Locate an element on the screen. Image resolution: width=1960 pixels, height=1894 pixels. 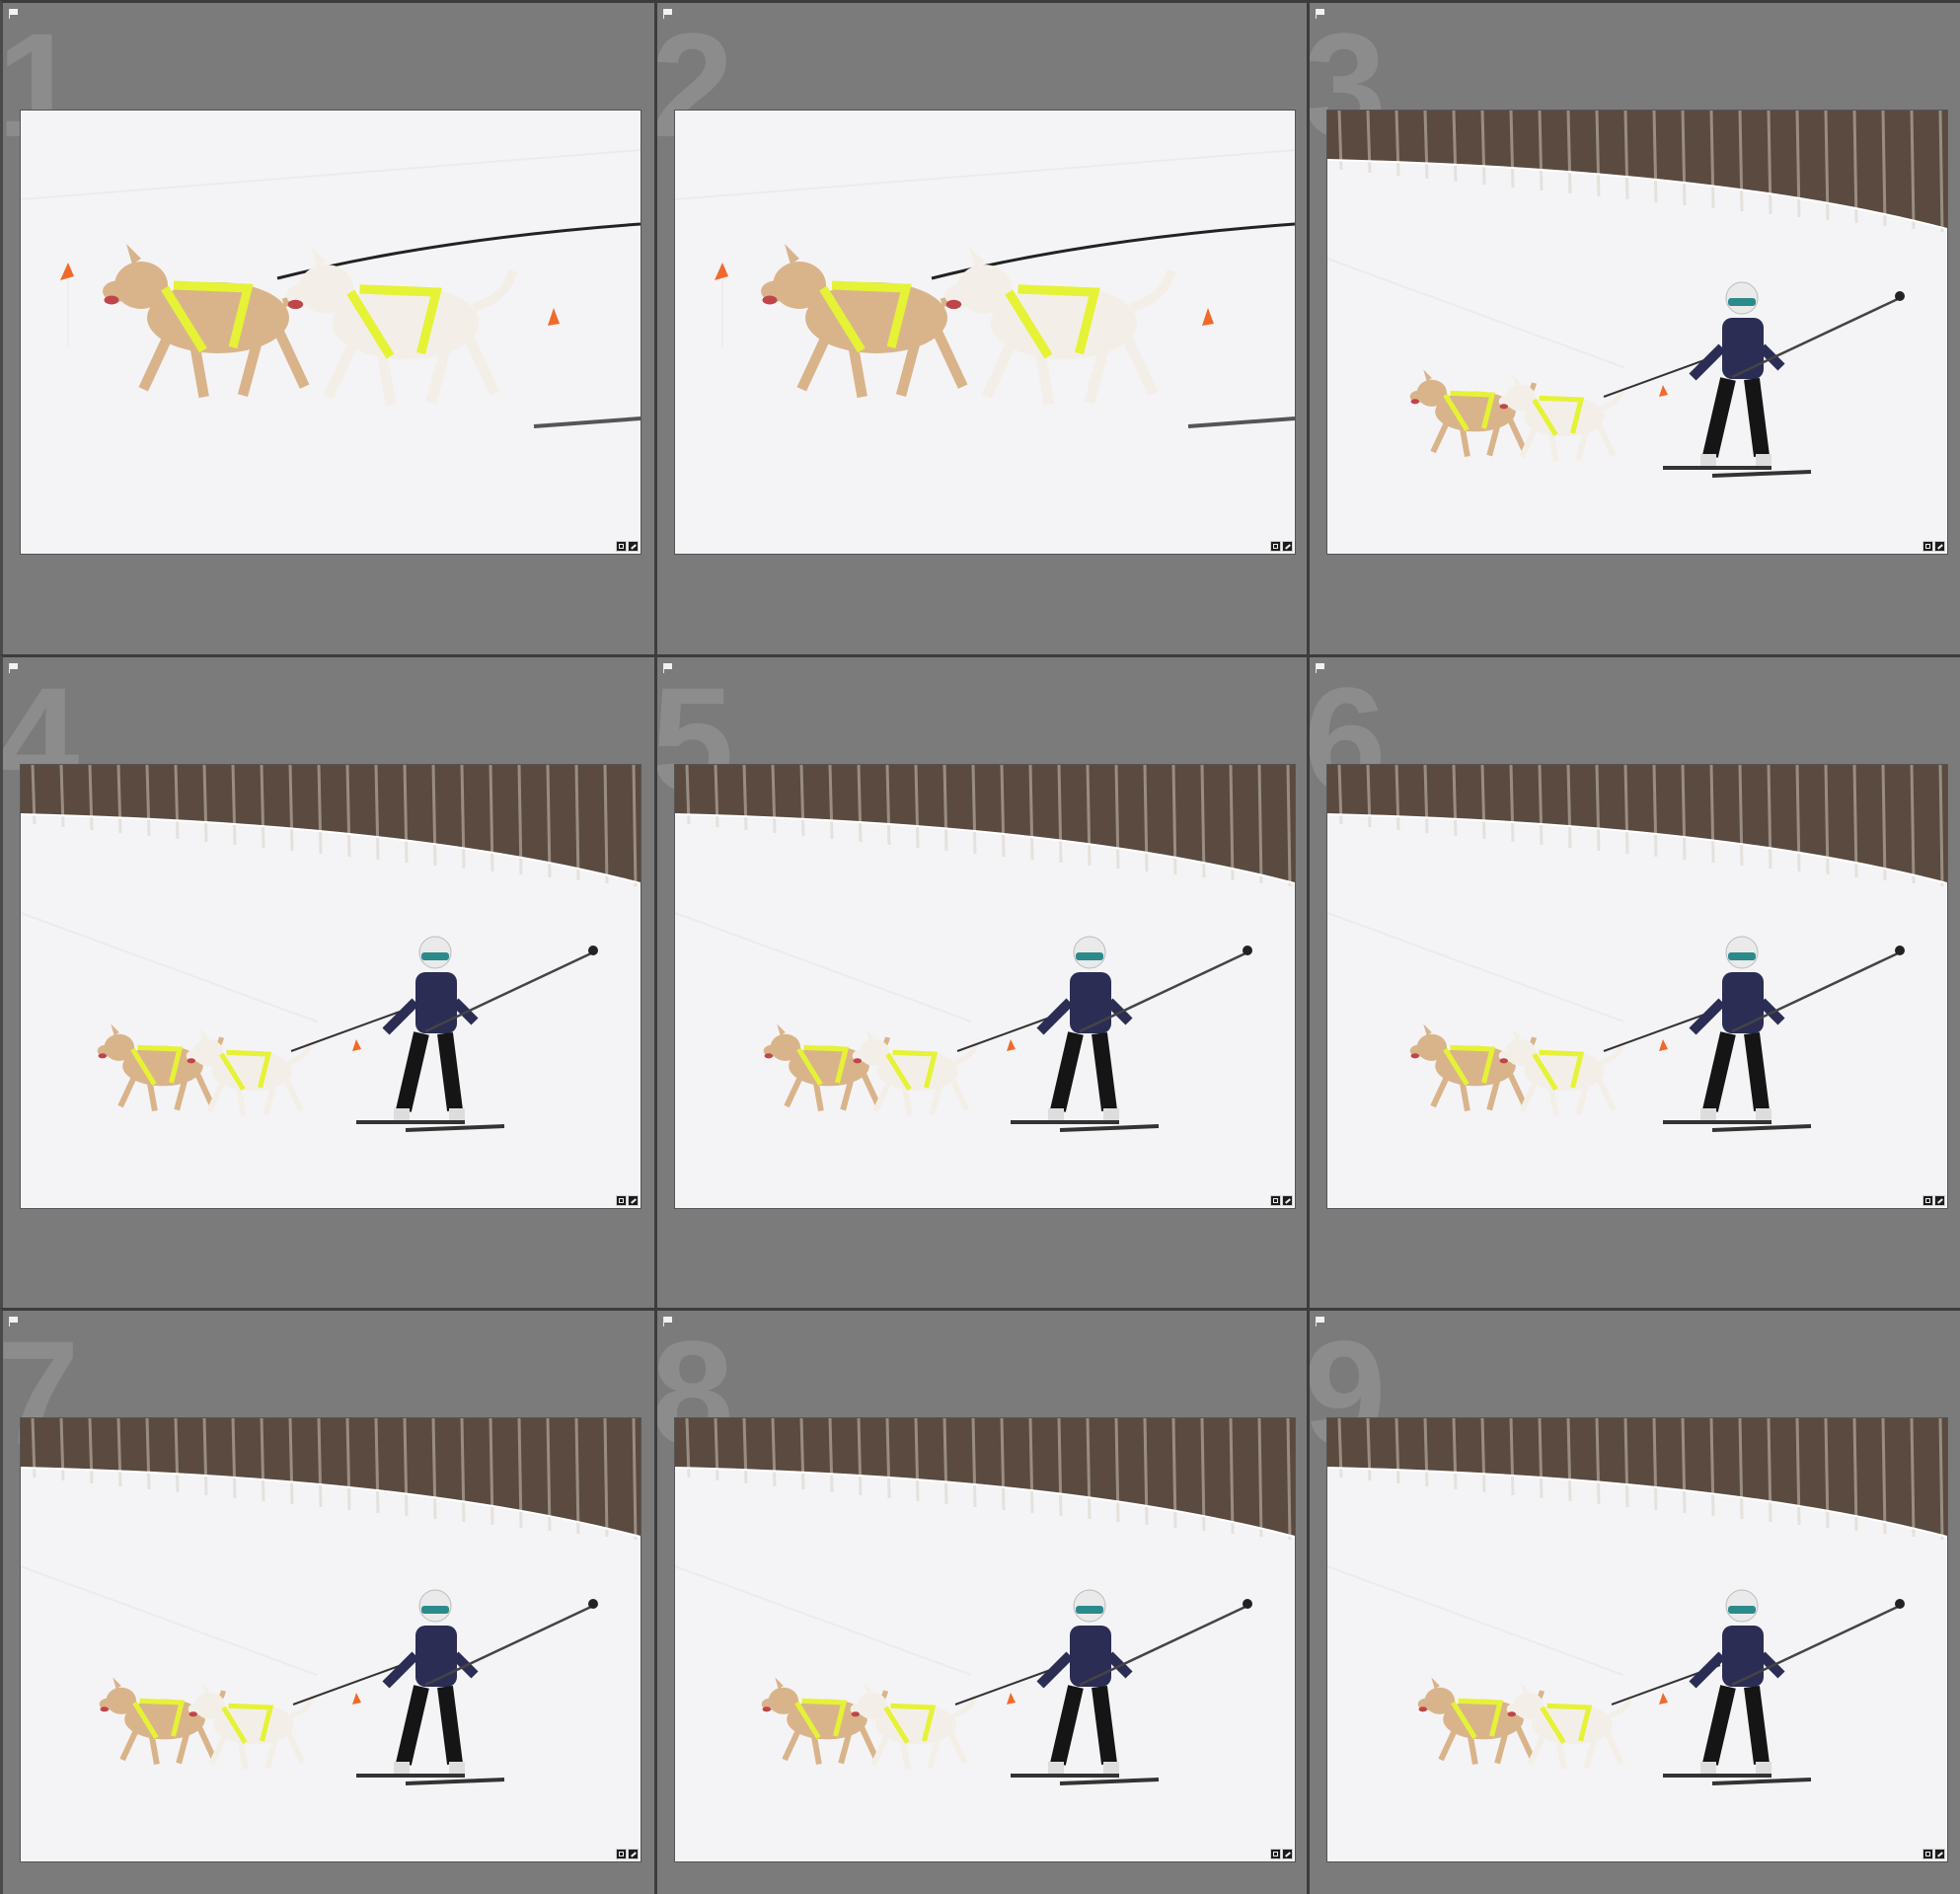
grid-cell: 4 is located at coordinates (327, 981).